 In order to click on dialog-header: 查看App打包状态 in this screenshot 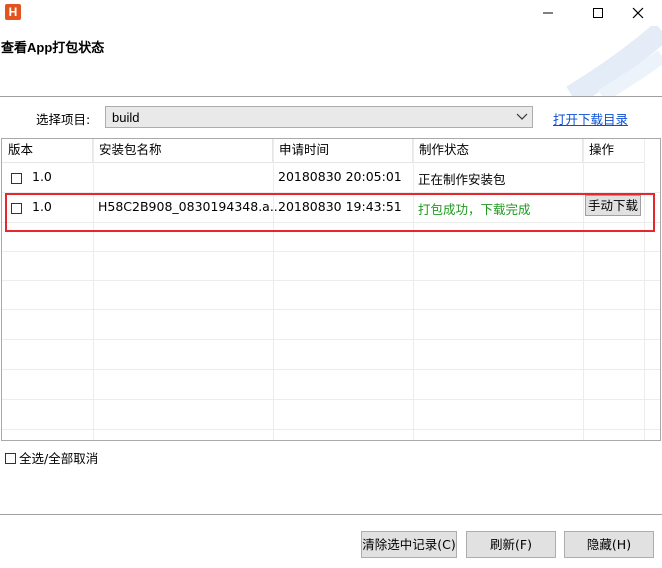, I will do `click(331, 61)`.